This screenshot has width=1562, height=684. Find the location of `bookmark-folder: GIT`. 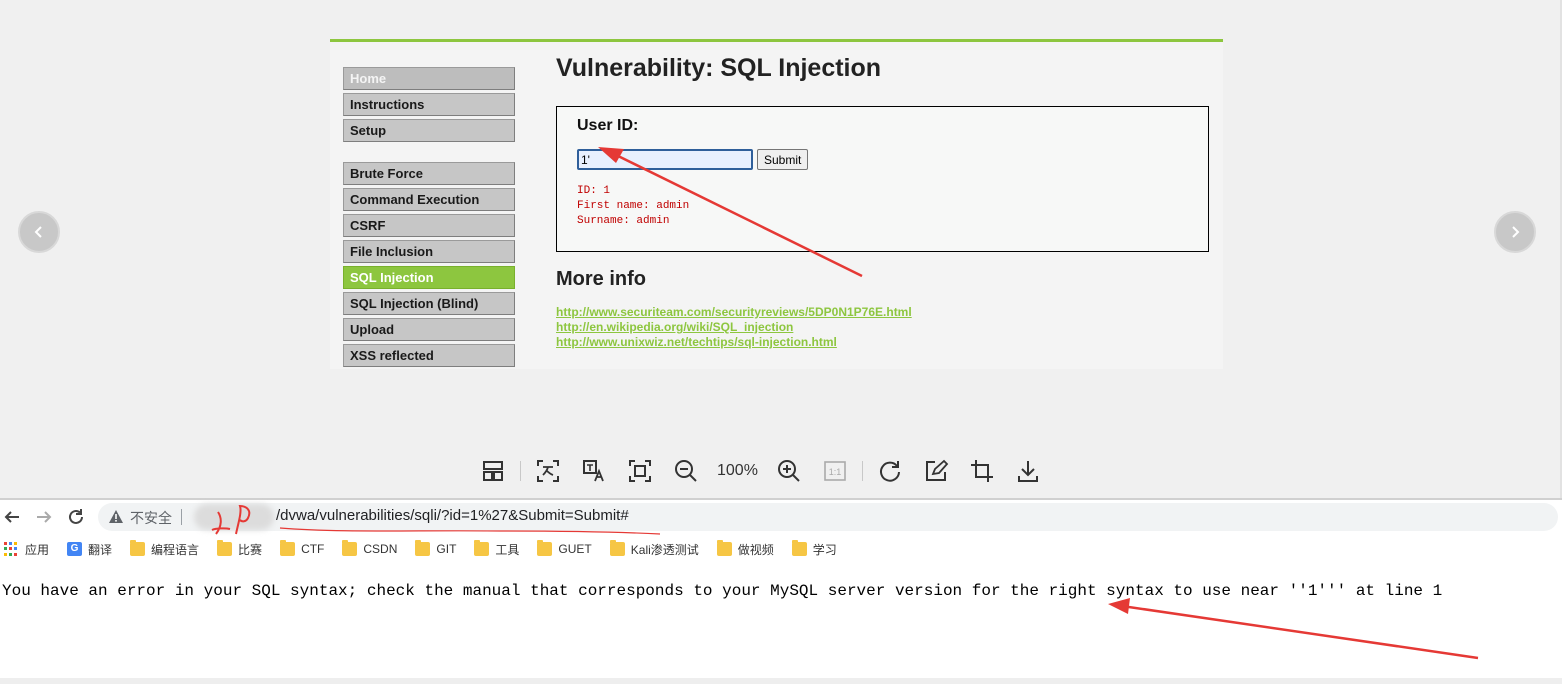

bookmark-folder: GIT is located at coordinates (436, 548).